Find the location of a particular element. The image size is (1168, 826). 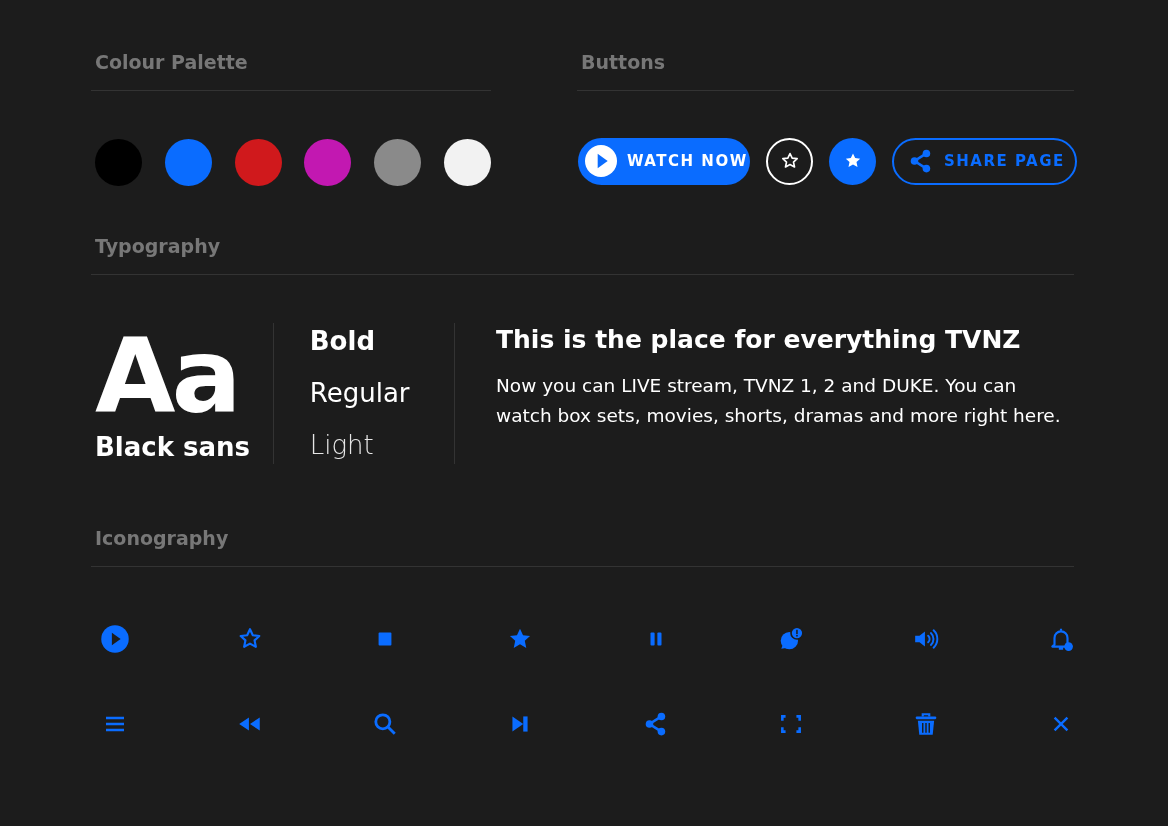

star-outline-icon is located at coordinates (789, 161).